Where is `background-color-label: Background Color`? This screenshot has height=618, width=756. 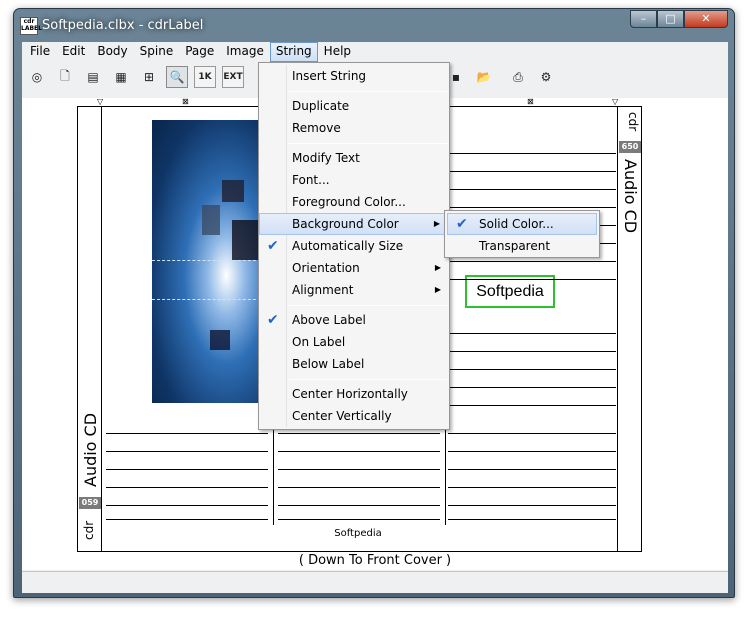
background-color-label: Background Color is located at coordinates (345, 224).